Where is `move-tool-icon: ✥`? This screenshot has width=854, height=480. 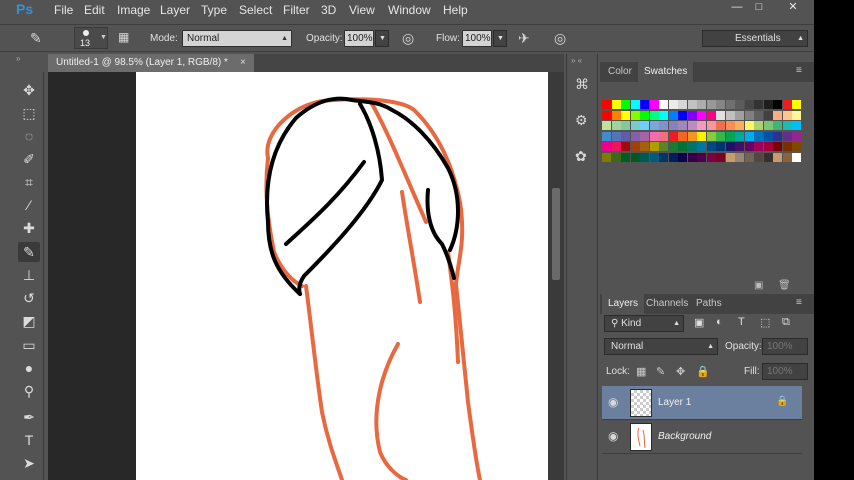 move-tool-icon: ✥ is located at coordinates (29, 90).